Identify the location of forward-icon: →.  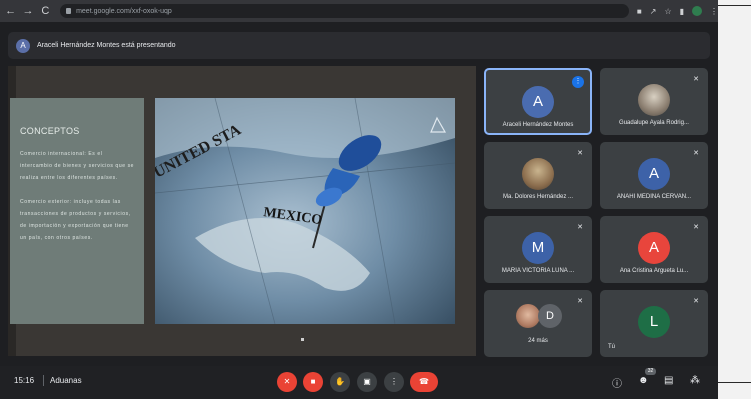
(27, 11).